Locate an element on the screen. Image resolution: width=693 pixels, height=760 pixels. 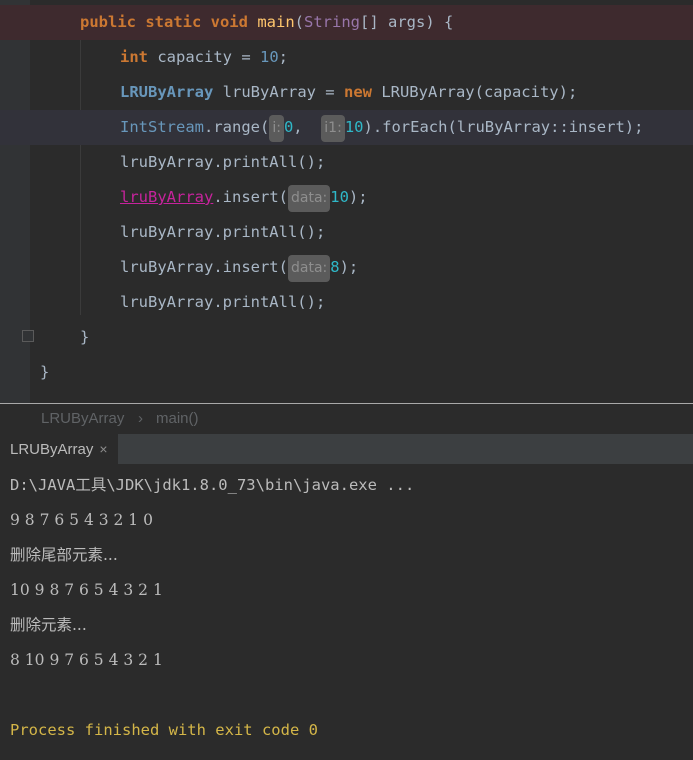
code-line-10: } is located at coordinates (346, 337).